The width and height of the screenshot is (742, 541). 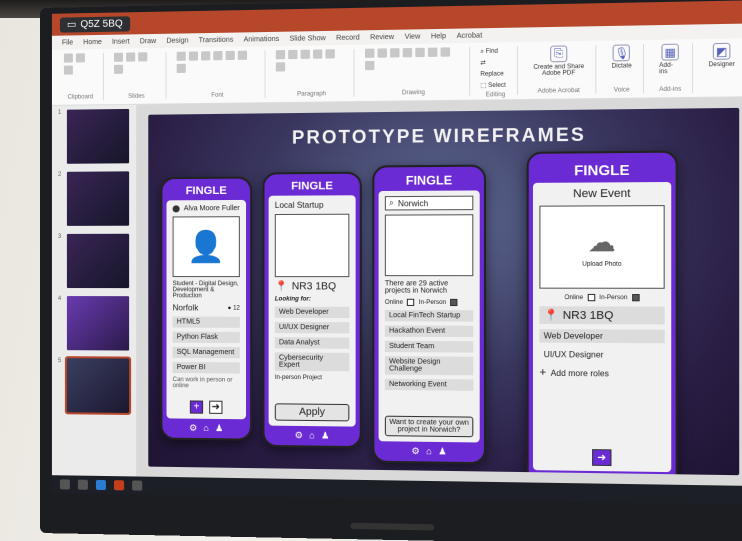 What do you see at coordinates (312, 412) in the screenshot?
I see `apply-button: Apply` at bounding box center [312, 412].